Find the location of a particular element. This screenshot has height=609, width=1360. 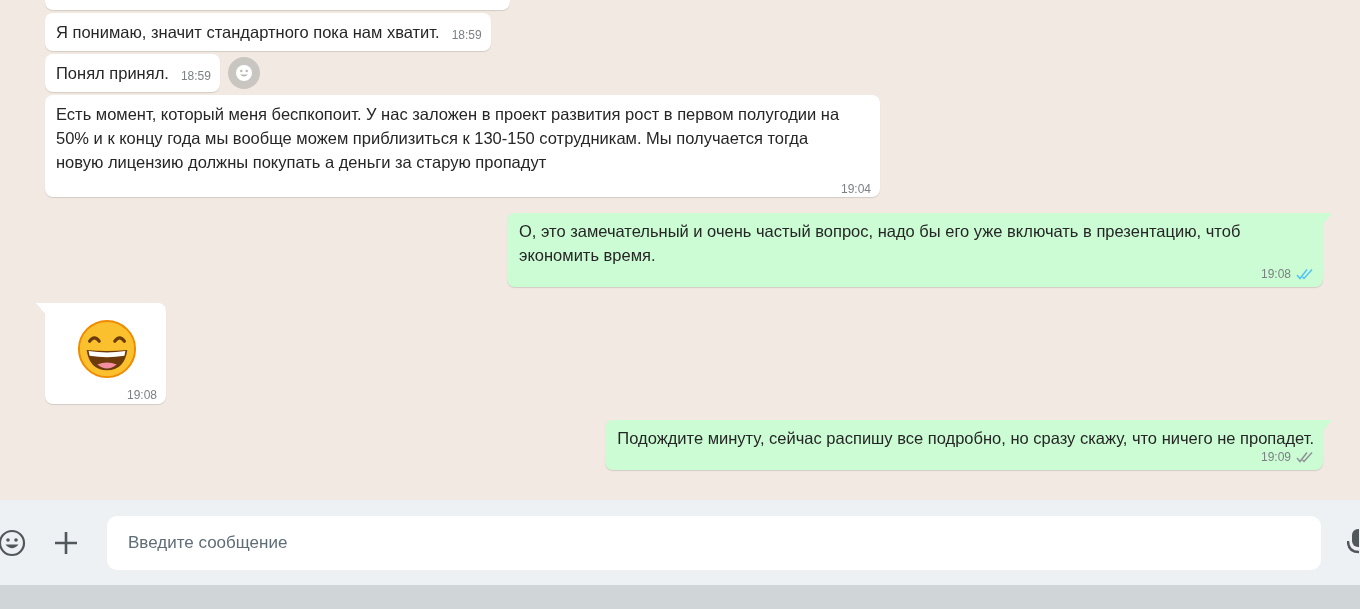

plus-icon is located at coordinates (66, 542).